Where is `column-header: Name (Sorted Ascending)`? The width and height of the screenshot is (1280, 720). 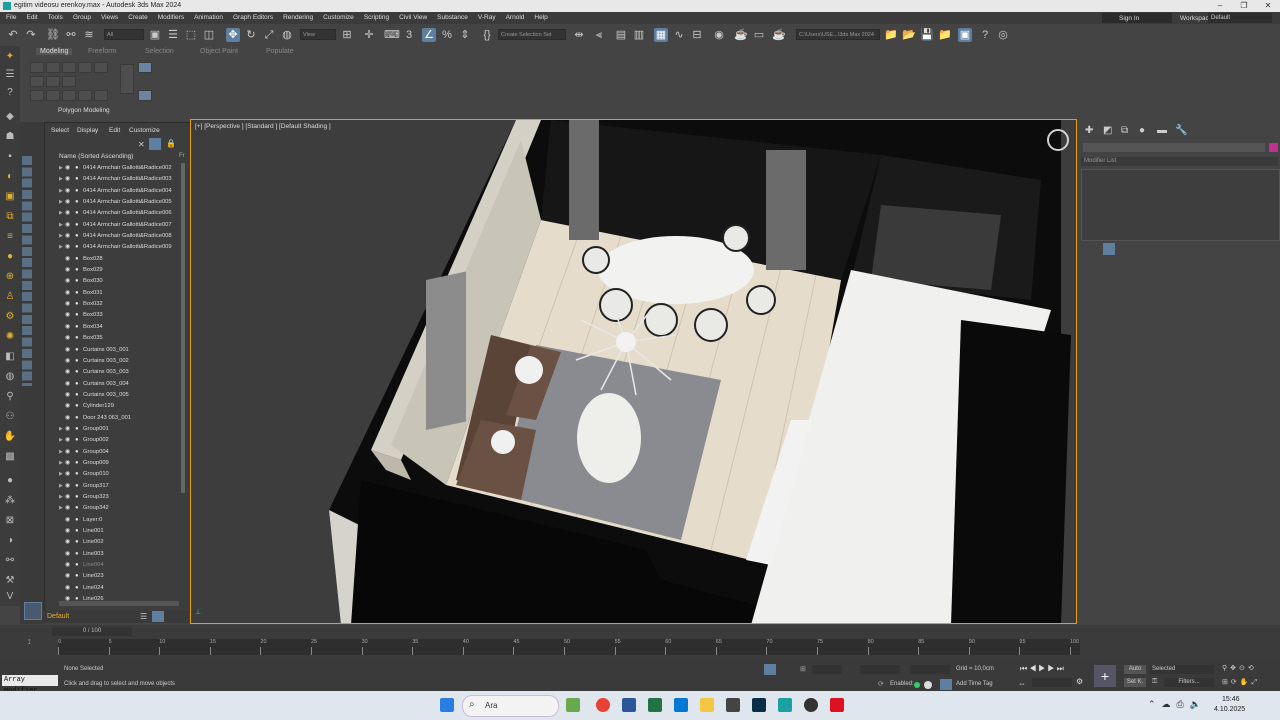 column-header: Name (Sorted Ascending) is located at coordinates (96, 156).